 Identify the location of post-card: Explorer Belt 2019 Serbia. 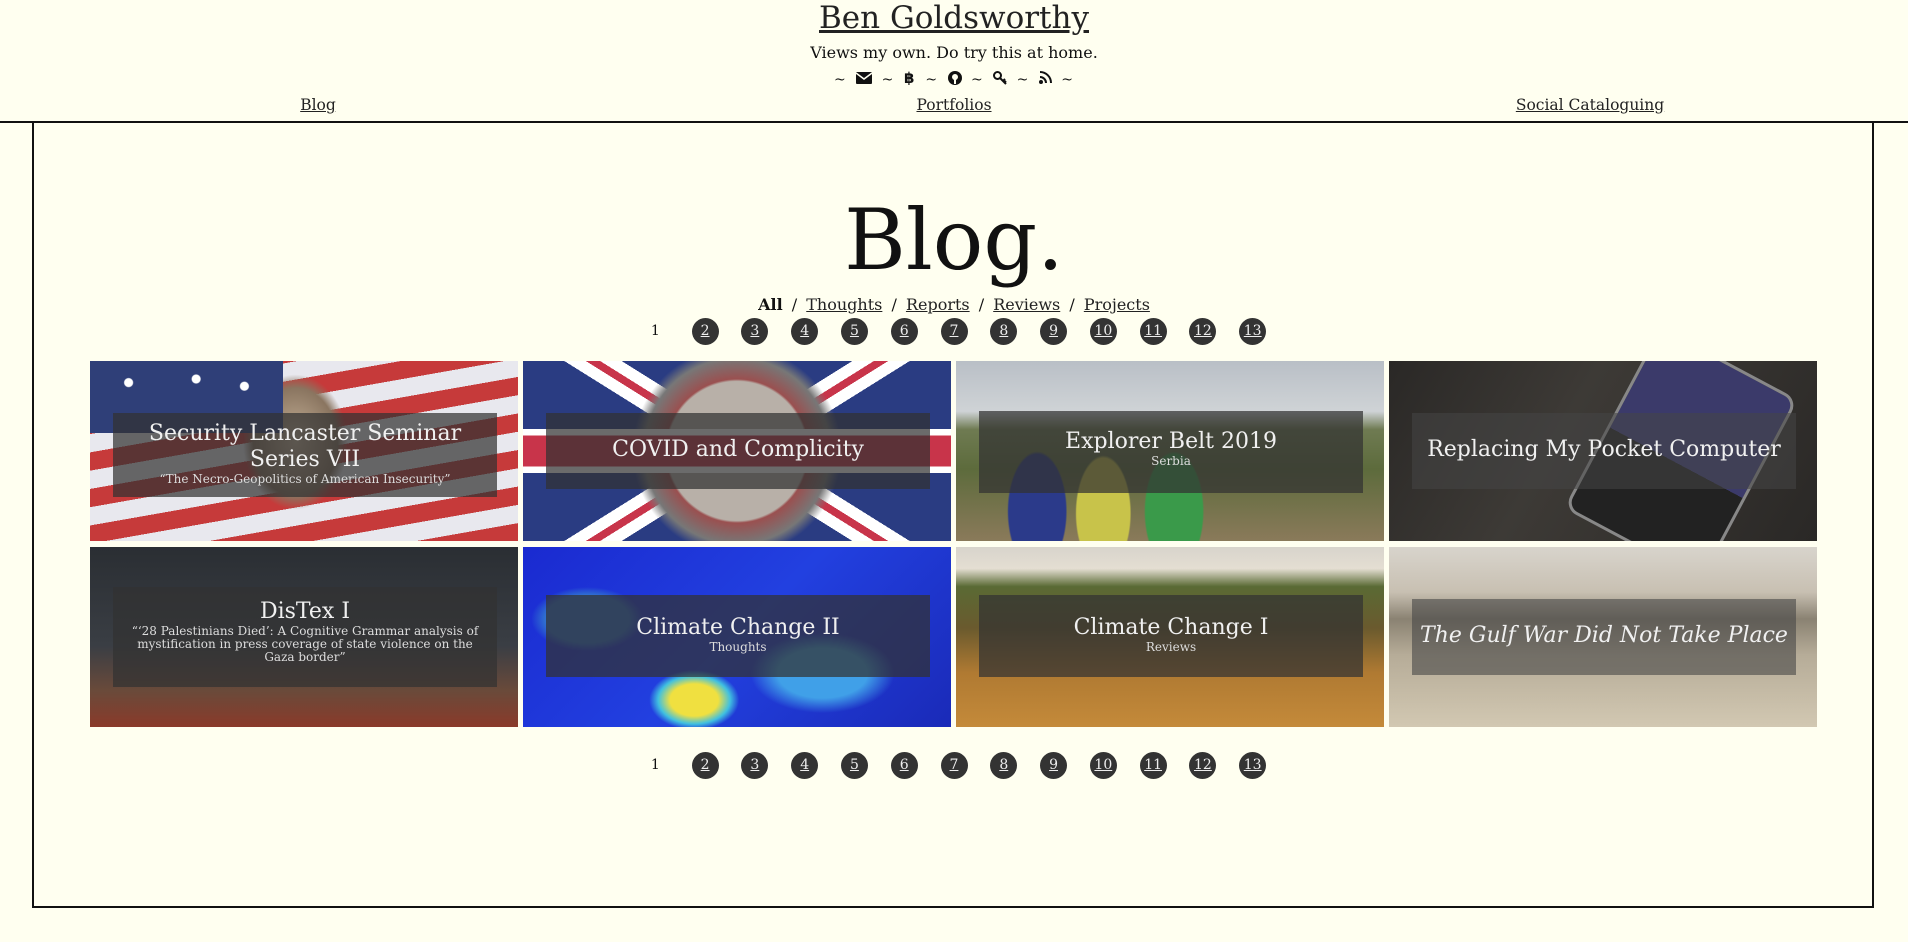
(1170, 451).